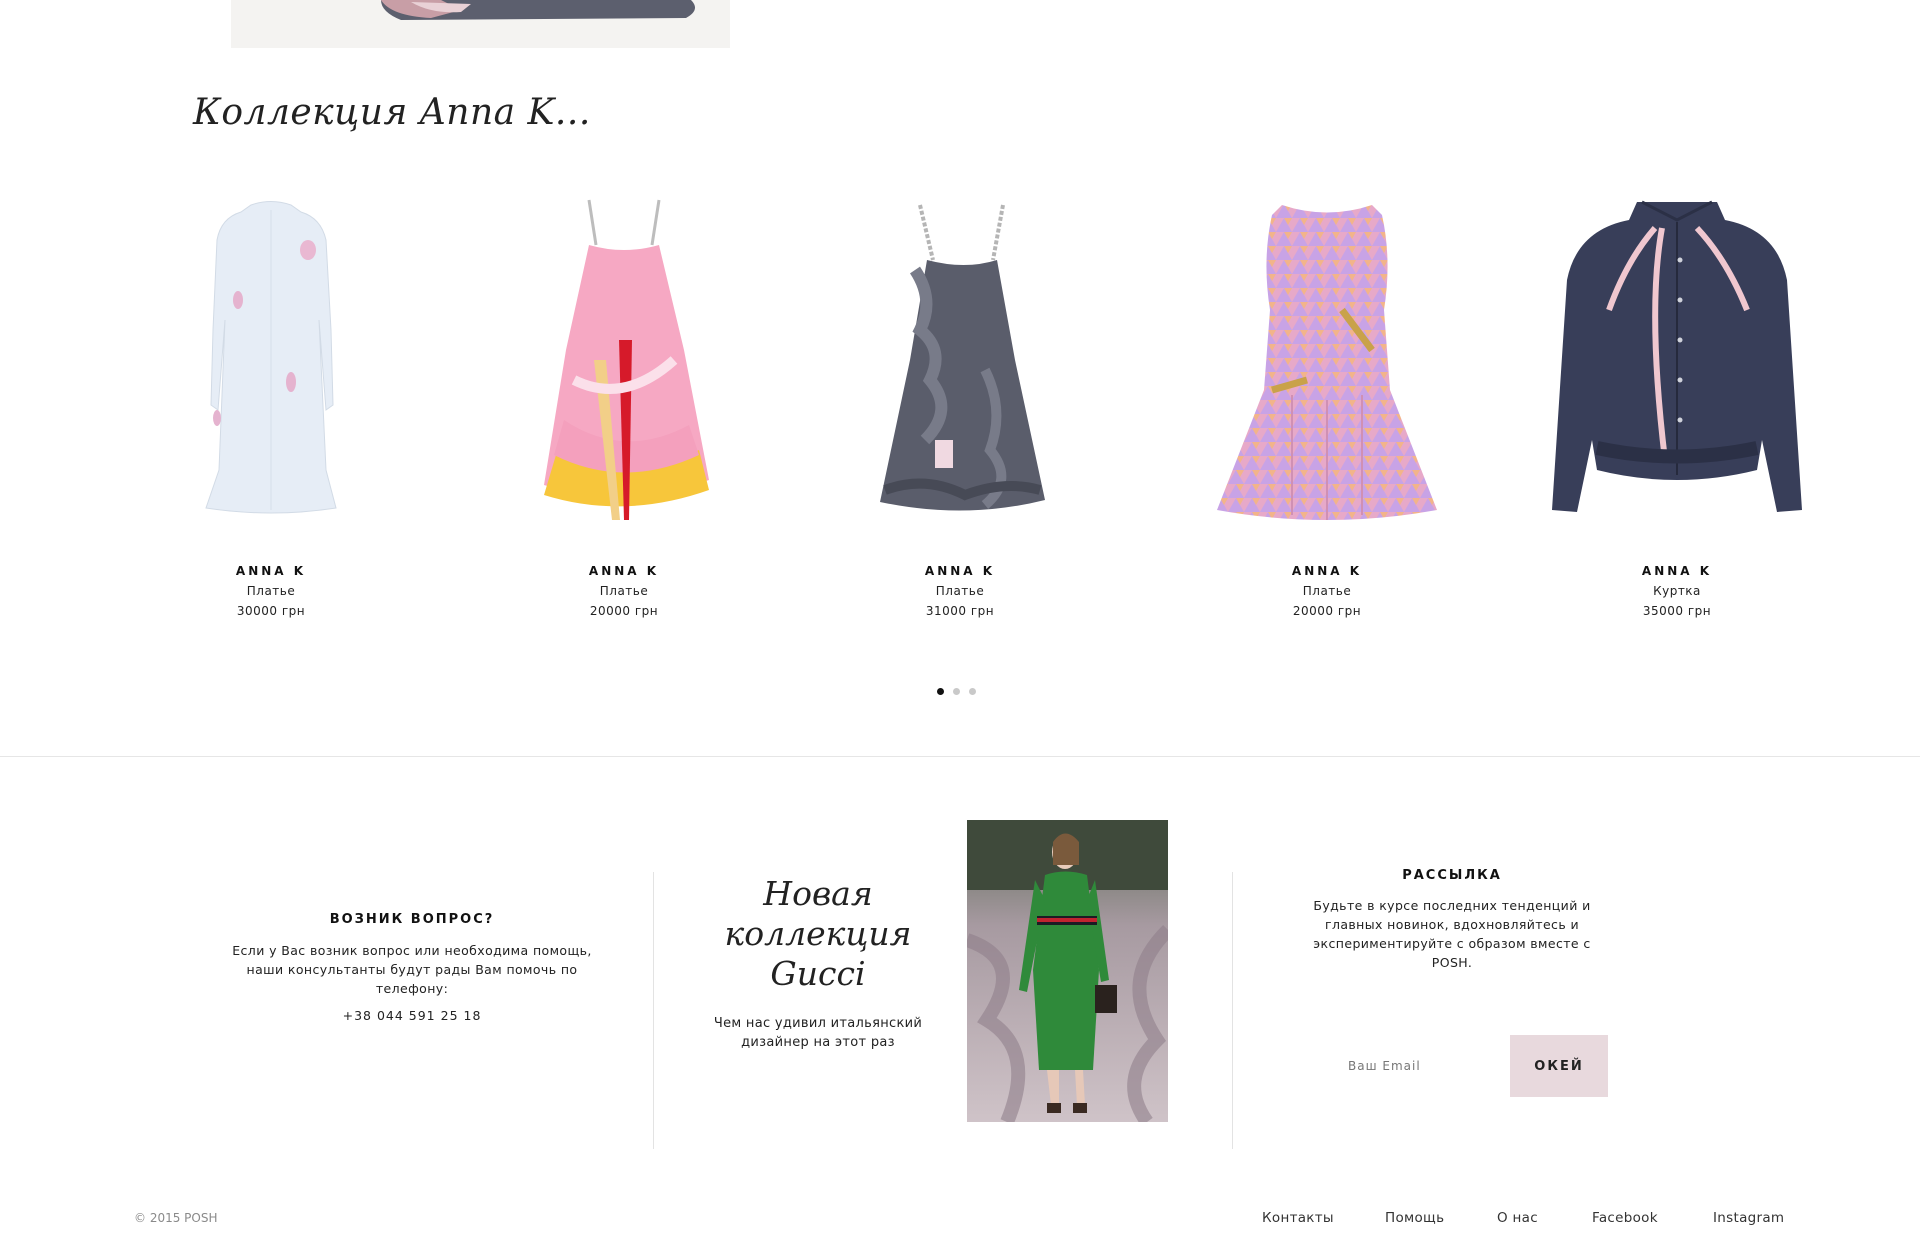 The height and width of the screenshot is (1257, 1920). Describe the element at coordinates (1625, 1218) in the screenshot. I see `footer-link-facebook: Facebook` at that location.